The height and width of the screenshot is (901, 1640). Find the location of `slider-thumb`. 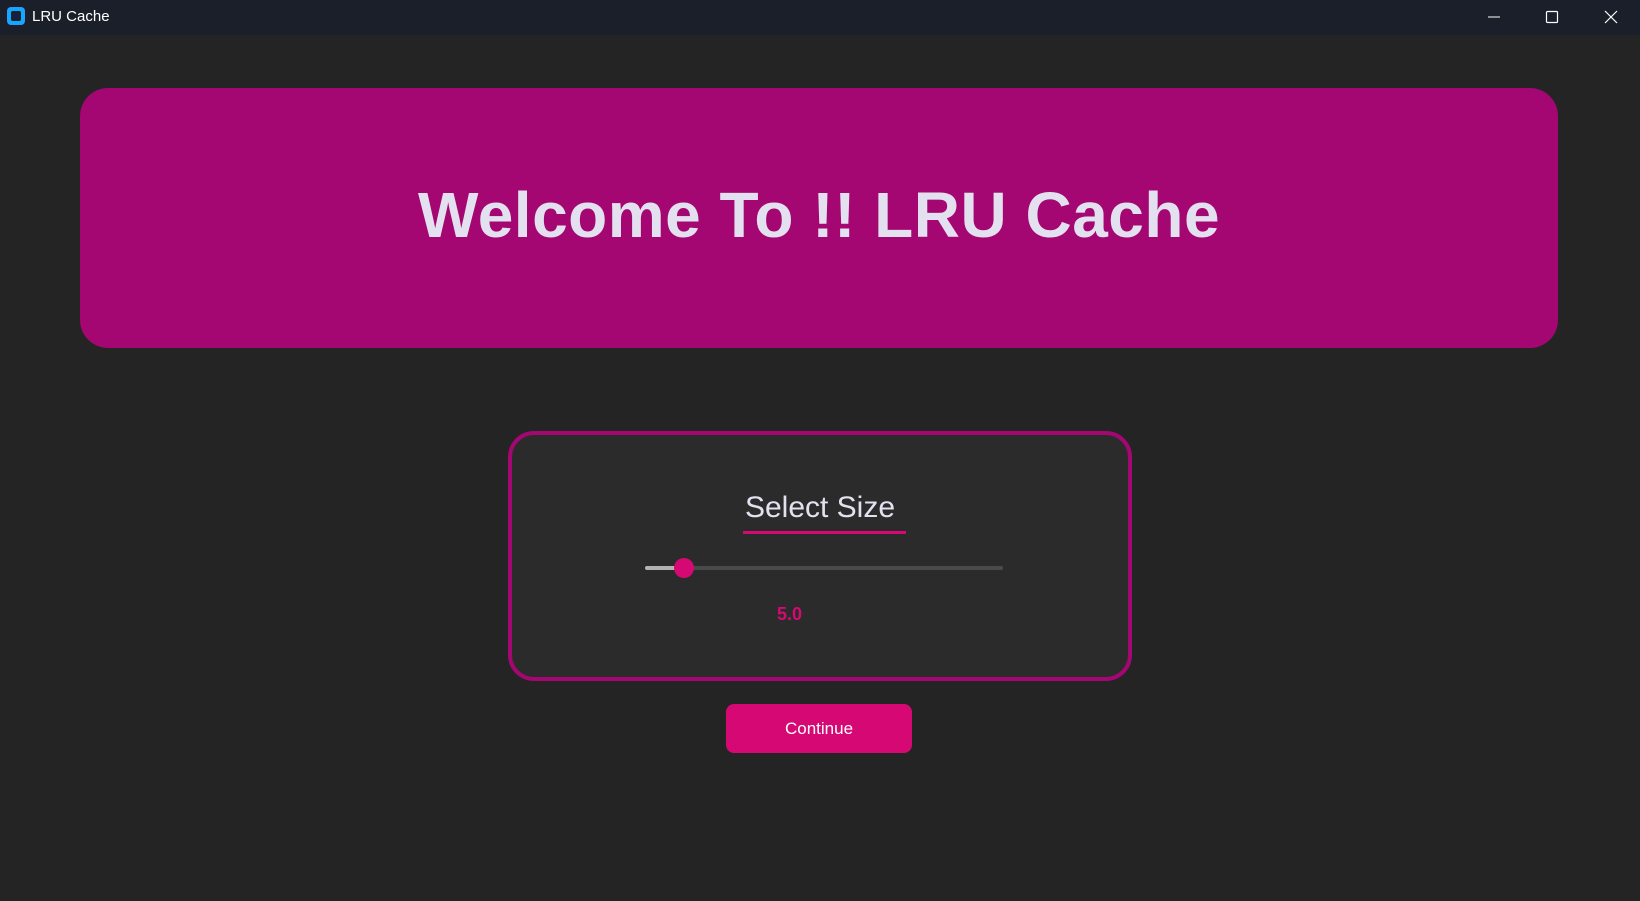

slider-thumb is located at coordinates (684, 568).